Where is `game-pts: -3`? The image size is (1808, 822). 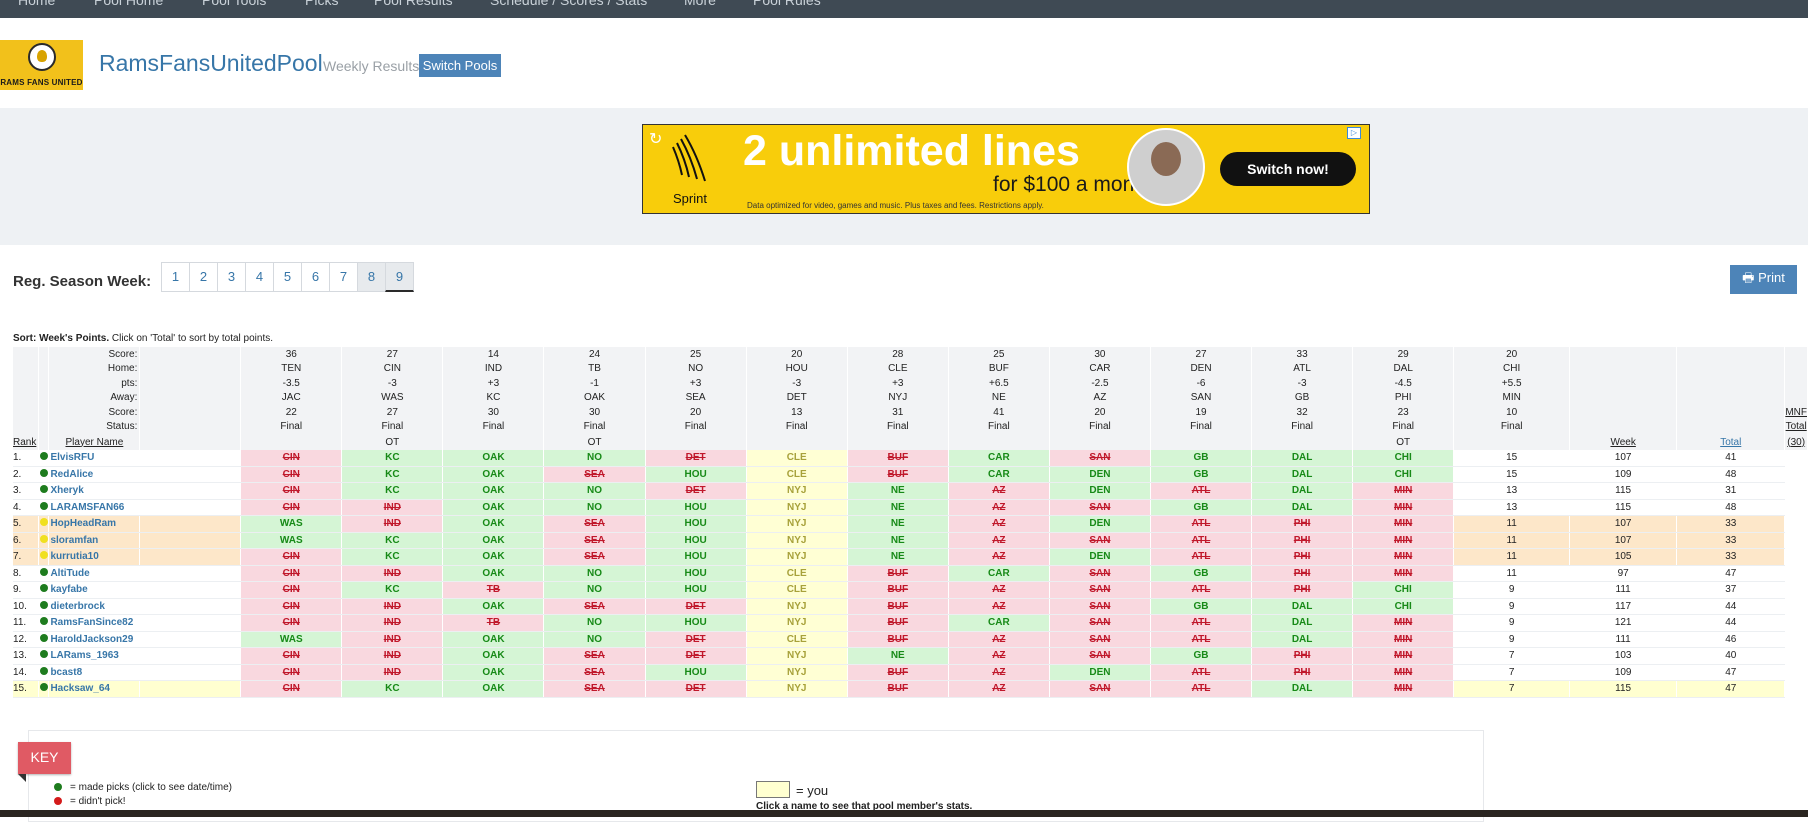
game-pts: -3 is located at coordinates (797, 383).